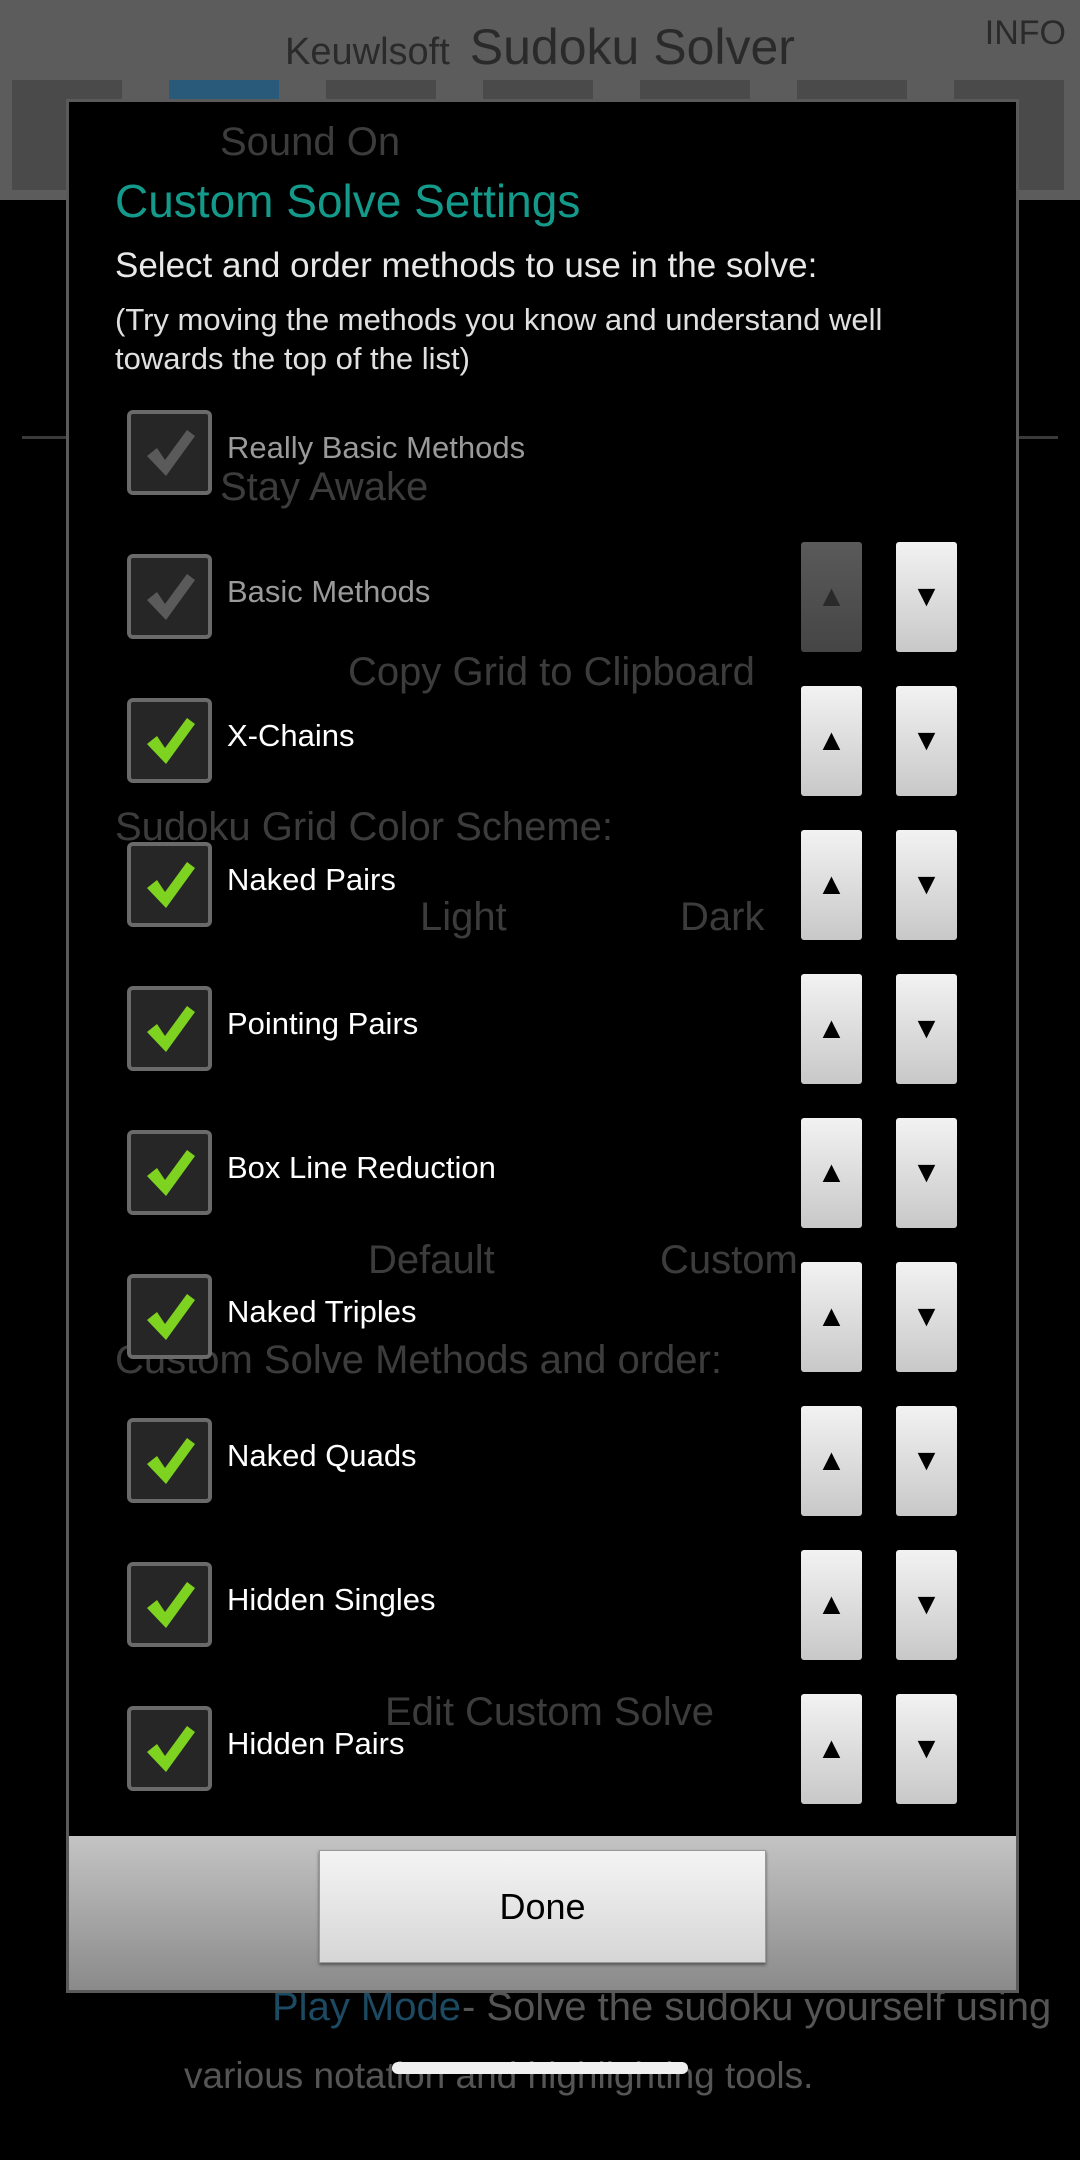  What do you see at coordinates (348, 201) in the screenshot?
I see `dialog-title: Custom Solve Settings` at bounding box center [348, 201].